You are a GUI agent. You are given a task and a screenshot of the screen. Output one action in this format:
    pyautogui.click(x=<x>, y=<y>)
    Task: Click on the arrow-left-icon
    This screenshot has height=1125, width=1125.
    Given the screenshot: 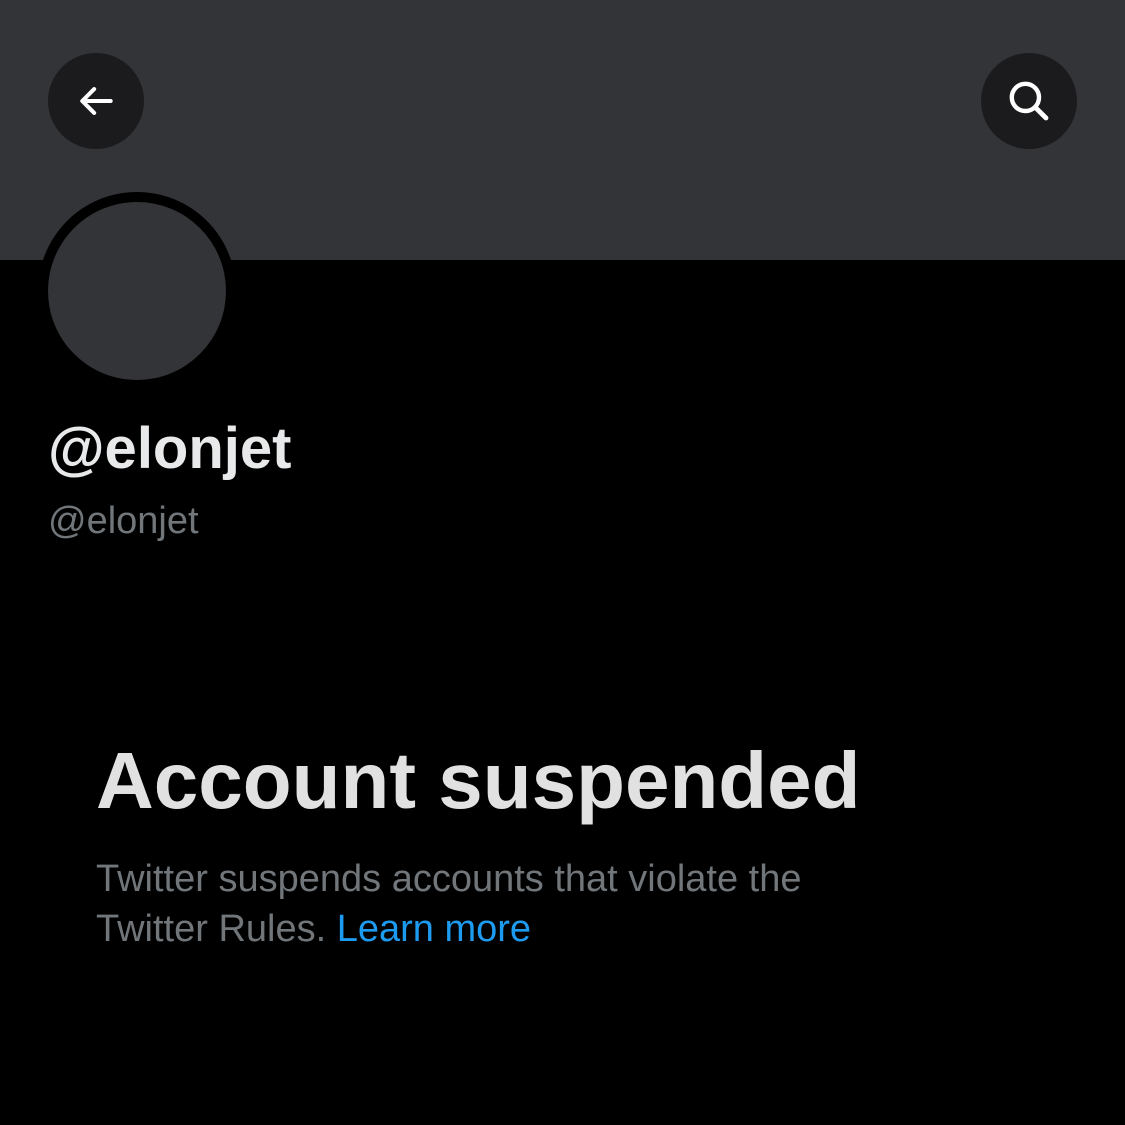 What is the action you would take?
    pyautogui.click(x=96, y=101)
    